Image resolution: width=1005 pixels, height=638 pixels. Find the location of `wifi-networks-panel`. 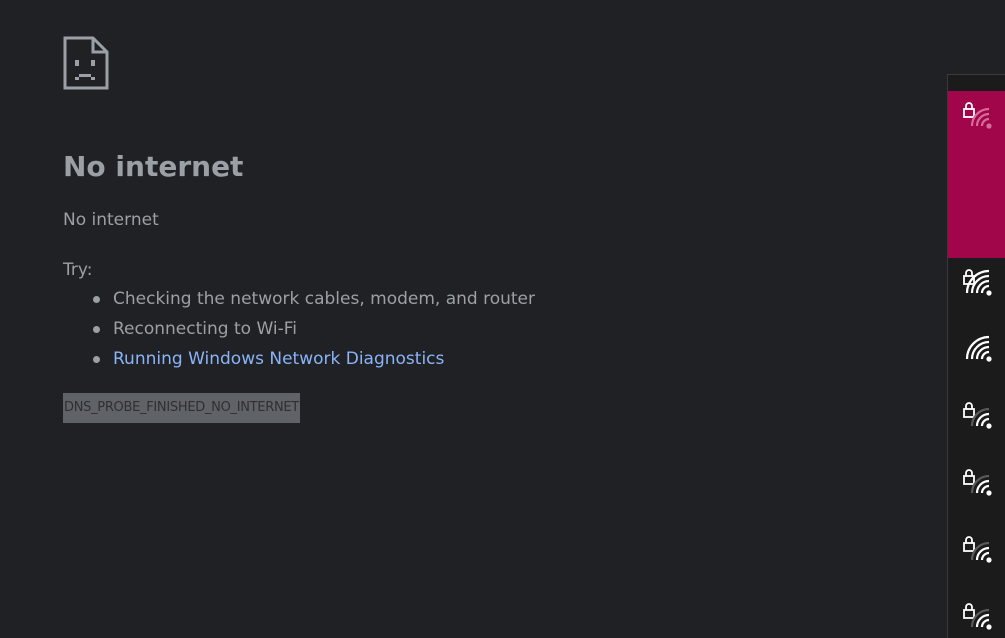

wifi-networks-panel is located at coordinates (976, 356).